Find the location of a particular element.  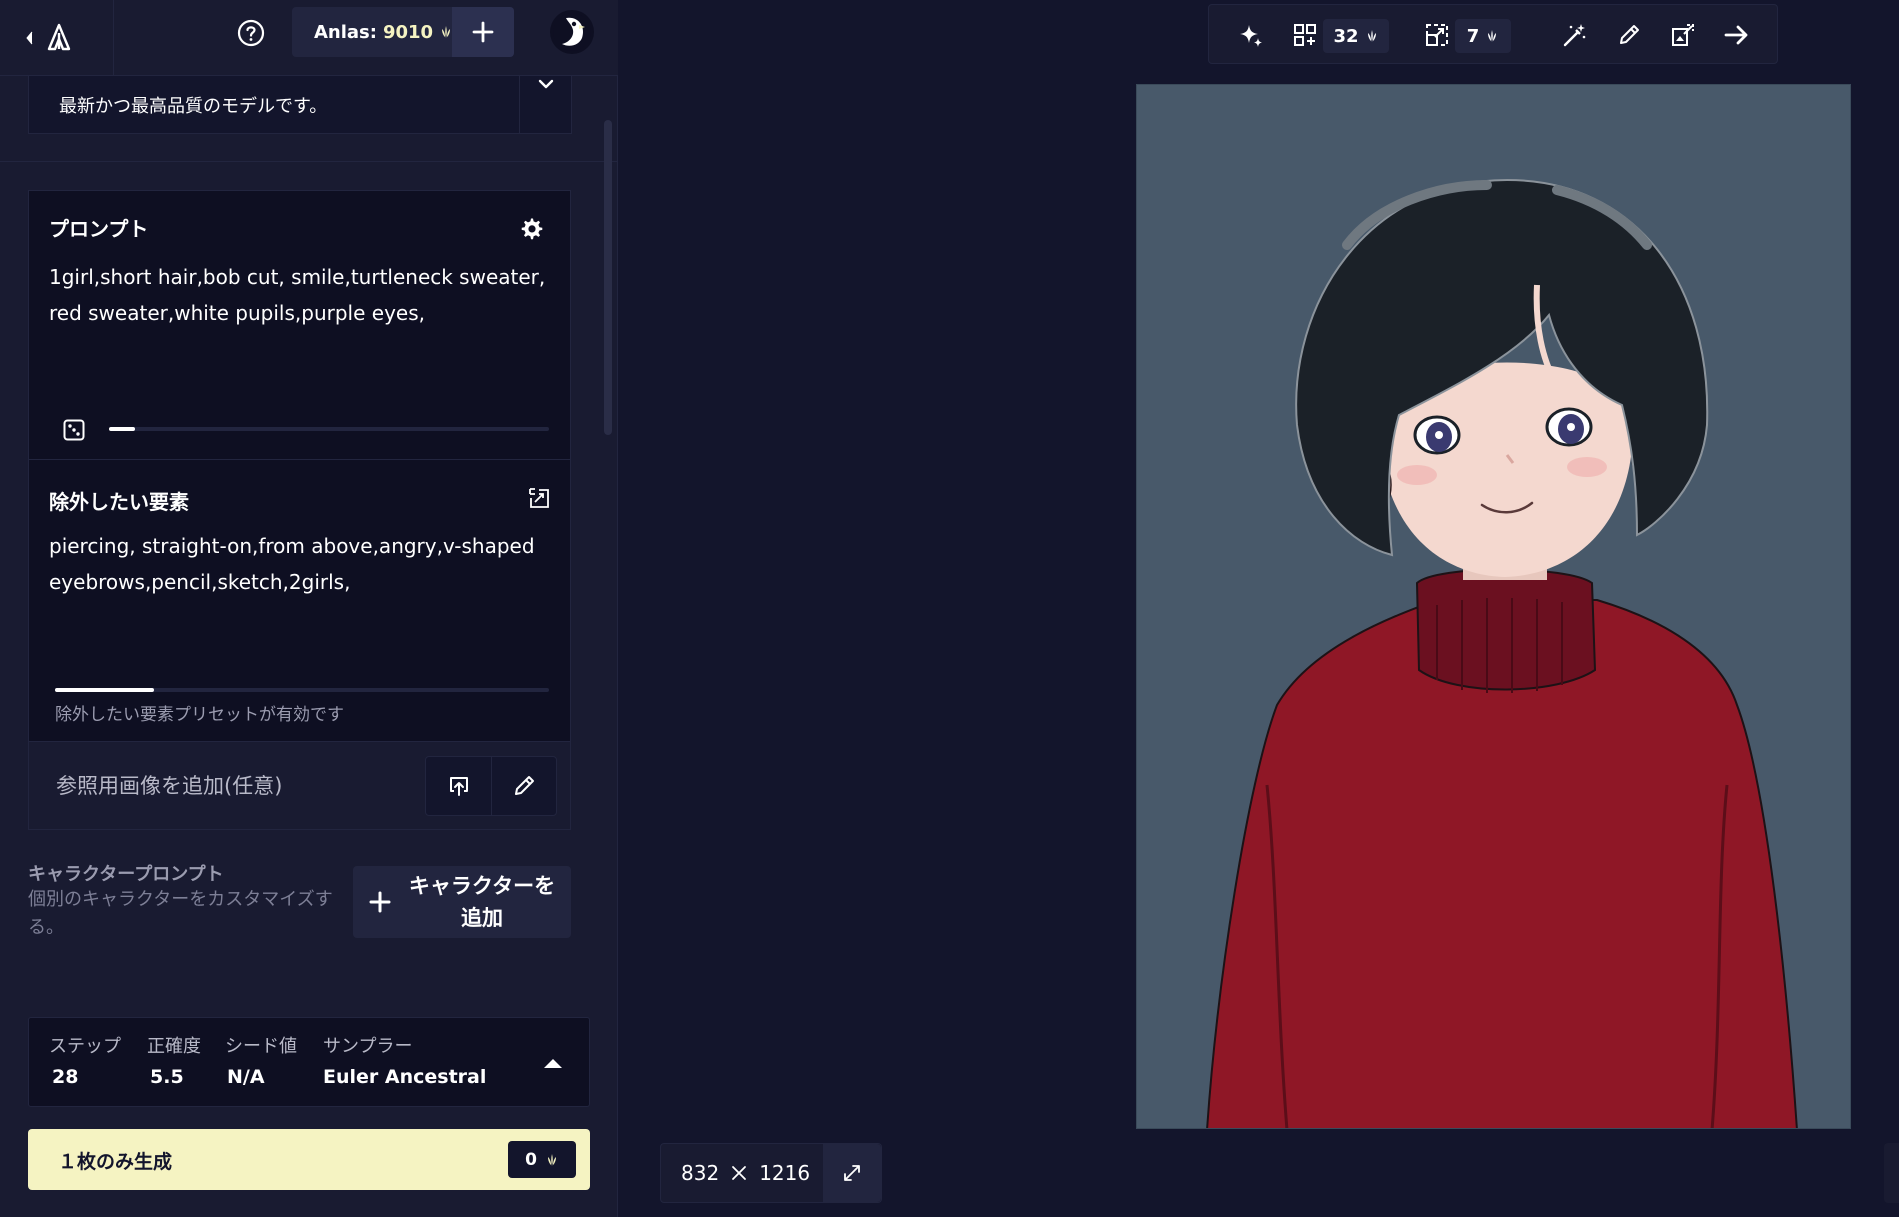

sampler-param: サンプラー Euler Ancestral is located at coordinates (404, 1060).